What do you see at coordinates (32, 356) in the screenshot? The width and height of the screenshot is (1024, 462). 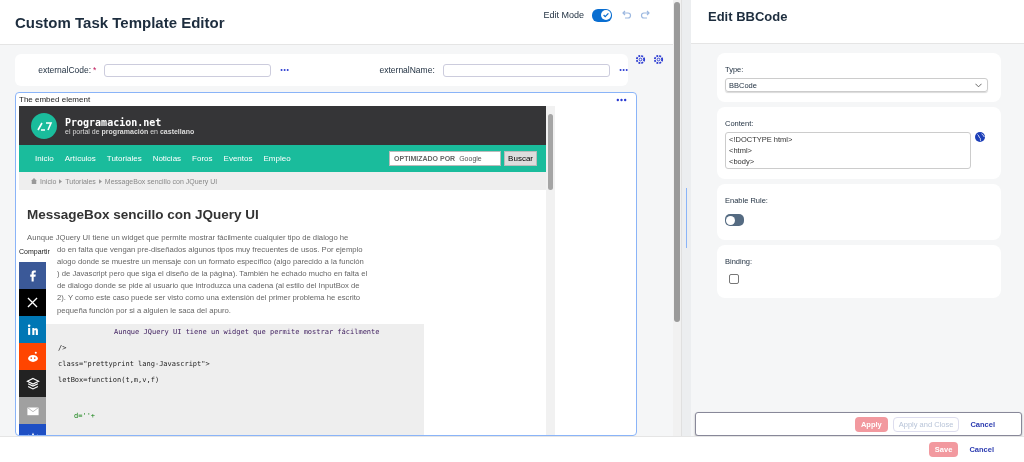 I see `reddit-icon` at bounding box center [32, 356].